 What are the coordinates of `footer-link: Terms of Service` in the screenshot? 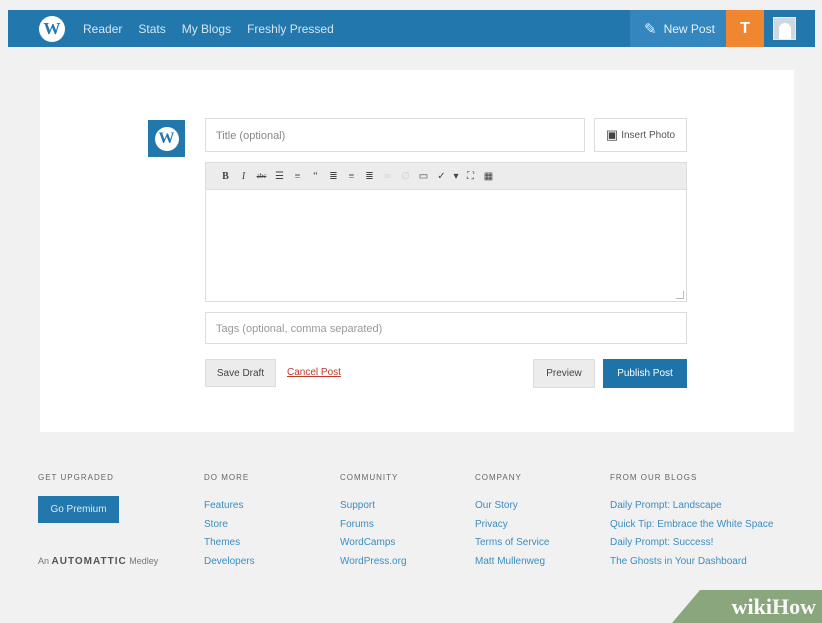 It's located at (512, 546).